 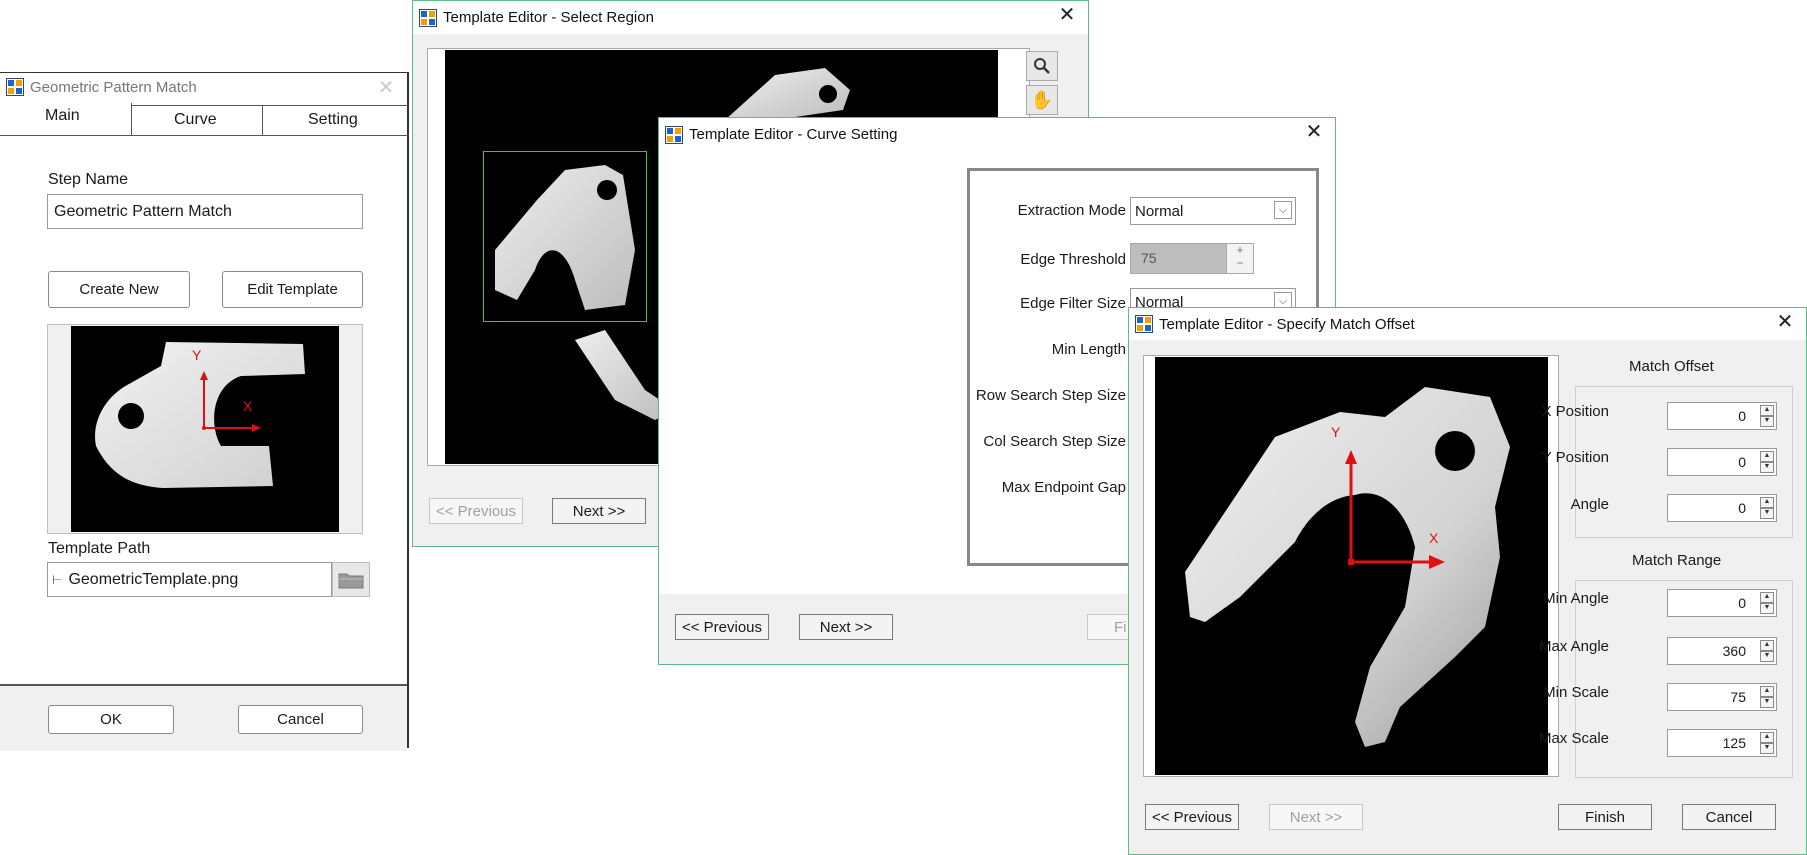 I want to click on template-path-value: GeometricTemplate.png, so click(x=153, y=579).